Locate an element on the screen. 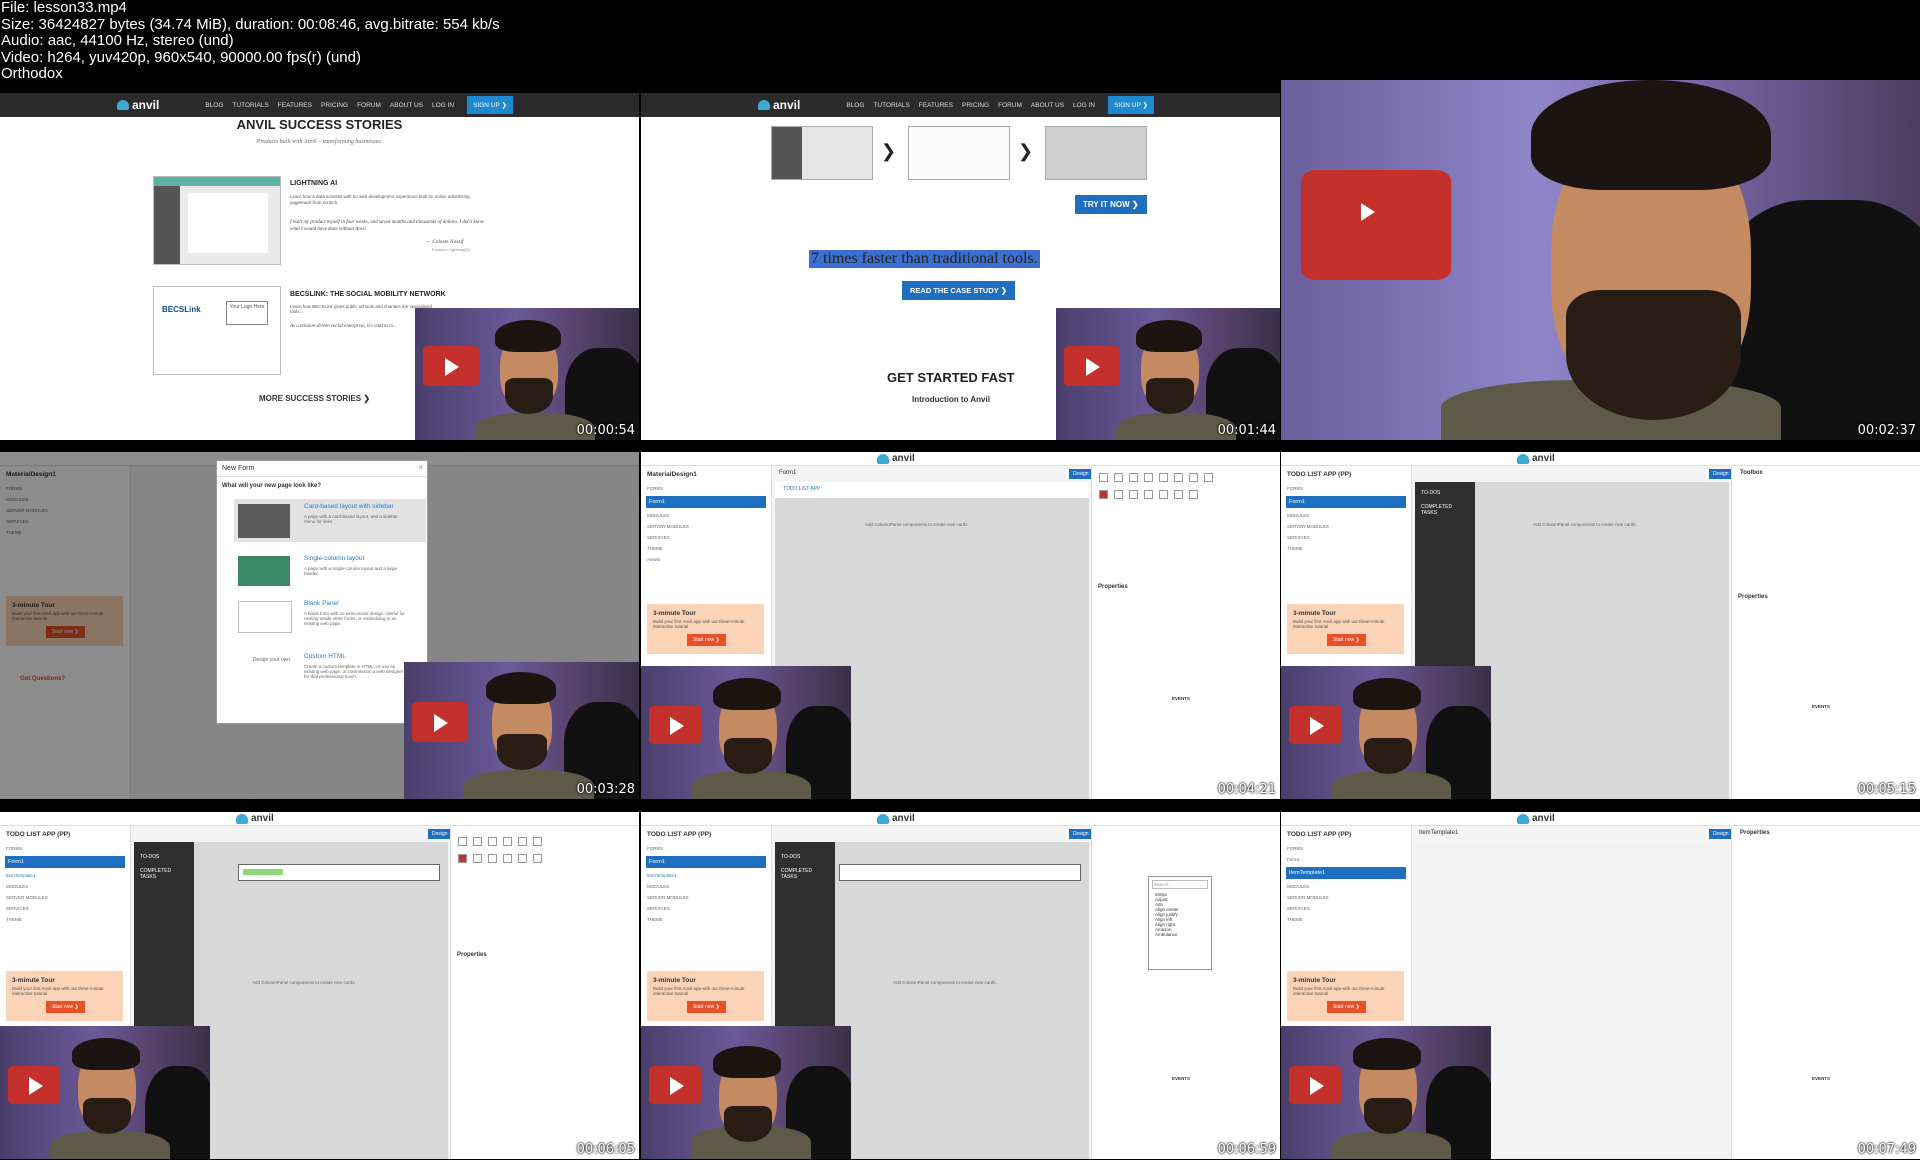 The width and height of the screenshot is (1920, 1160). more-stories-link: MORE SUCCESS STORIES ❯ is located at coordinates (314, 398).